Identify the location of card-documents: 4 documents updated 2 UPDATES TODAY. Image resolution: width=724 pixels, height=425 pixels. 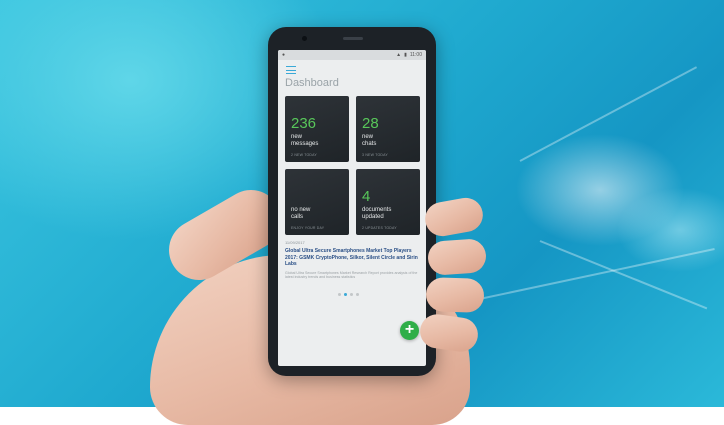
(388, 202).